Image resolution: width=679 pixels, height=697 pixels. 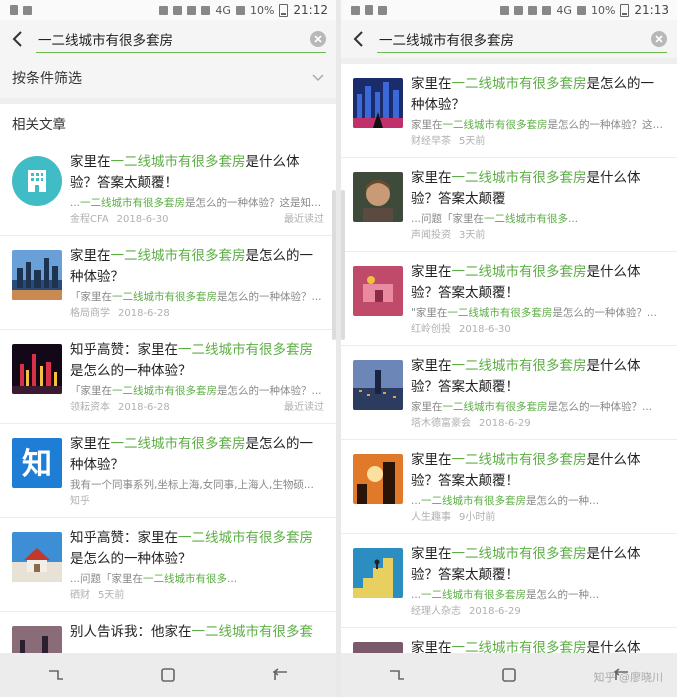 What do you see at coordinates (547, 10) in the screenshot?
I see `wifi-icon` at bounding box center [547, 10].